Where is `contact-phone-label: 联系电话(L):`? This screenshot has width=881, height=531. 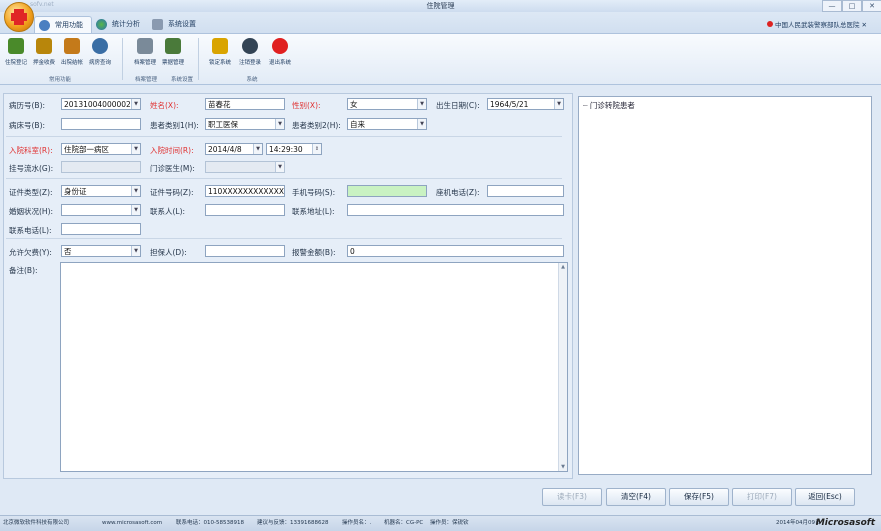 contact-phone-label: 联系电话(L): is located at coordinates (30, 230).